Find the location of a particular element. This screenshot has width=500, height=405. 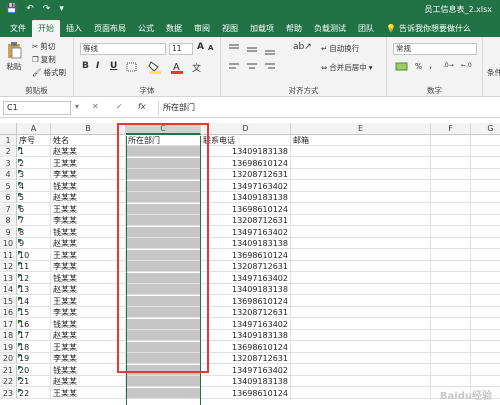

row-number: 10 is located at coordinates (8, 243).